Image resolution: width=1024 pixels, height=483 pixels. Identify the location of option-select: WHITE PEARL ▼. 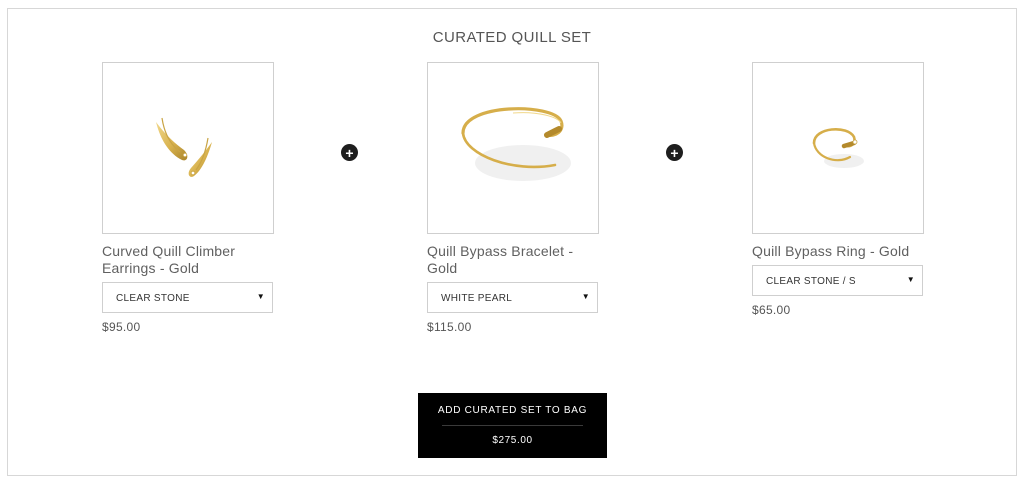
(512, 297).